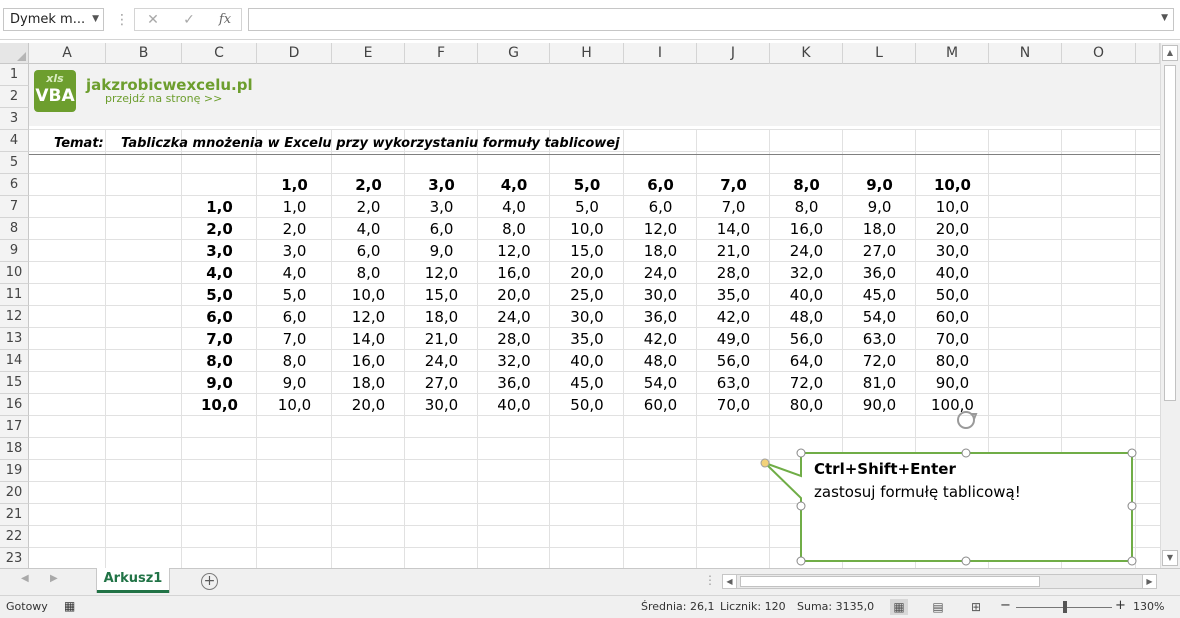  What do you see at coordinates (14, 185) in the screenshot?
I see `row-header: 6` at bounding box center [14, 185].